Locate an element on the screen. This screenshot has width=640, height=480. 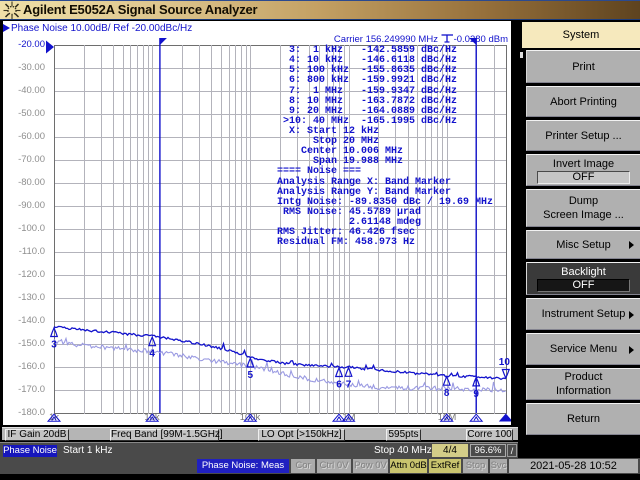
svg-text: 6 is located at coordinates (339, 385).